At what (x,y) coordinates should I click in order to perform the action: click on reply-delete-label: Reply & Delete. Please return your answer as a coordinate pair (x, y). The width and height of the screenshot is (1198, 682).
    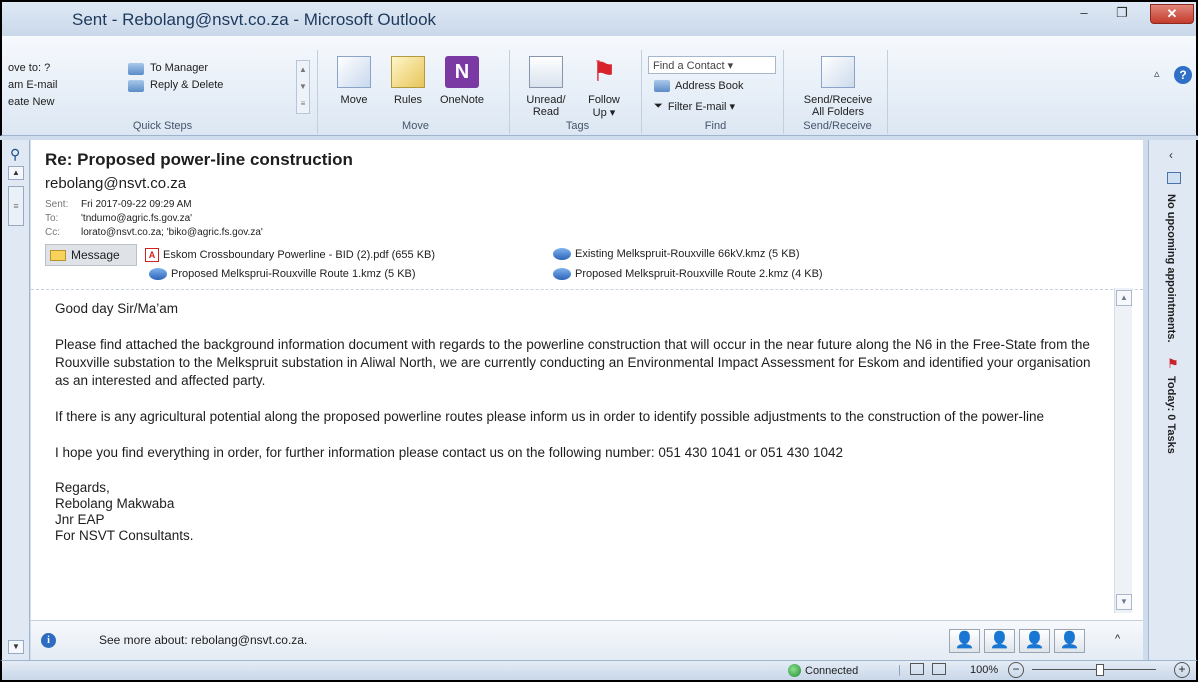
    Looking at the image, I should click on (187, 85).